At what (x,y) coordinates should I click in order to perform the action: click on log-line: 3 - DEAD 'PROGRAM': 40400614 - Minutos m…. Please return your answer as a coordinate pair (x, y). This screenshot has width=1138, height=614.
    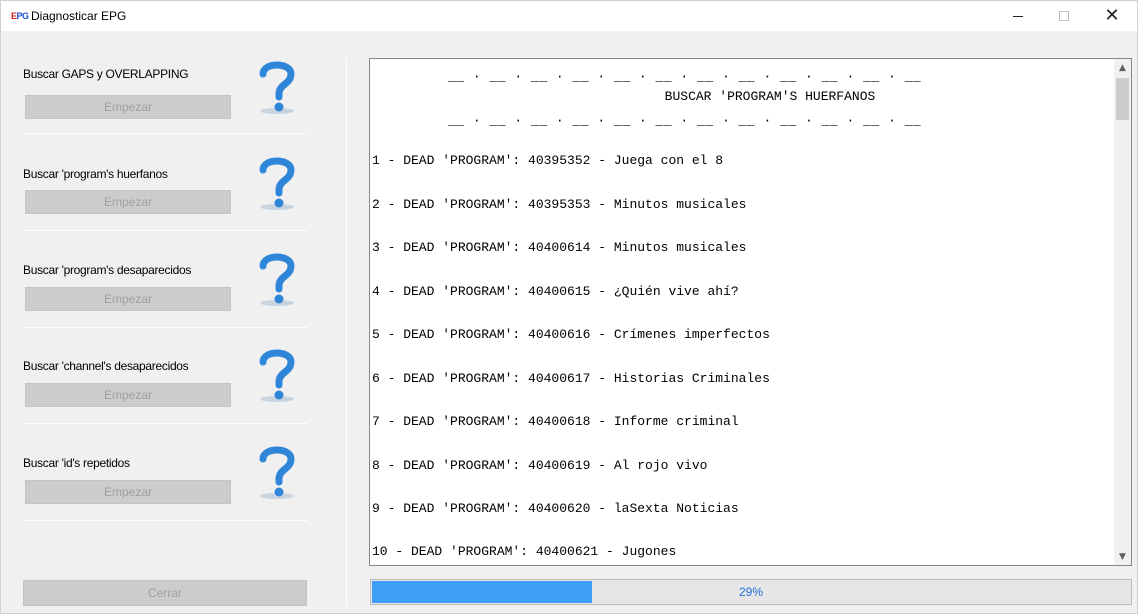
    Looking at the image, I should click on (559, 247).